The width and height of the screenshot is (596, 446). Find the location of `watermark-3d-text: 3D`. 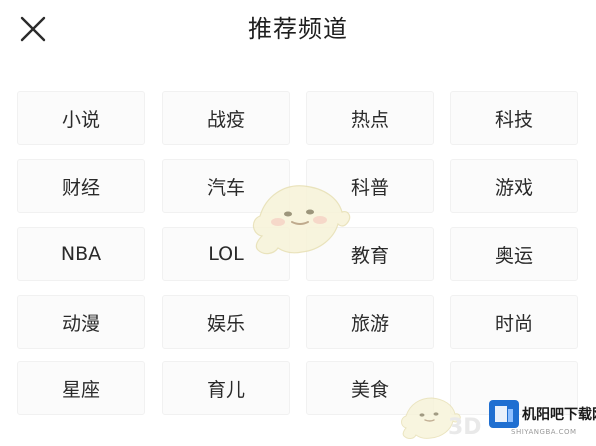

watermark-3d-text: 3D is located at coordinates (465, 427).